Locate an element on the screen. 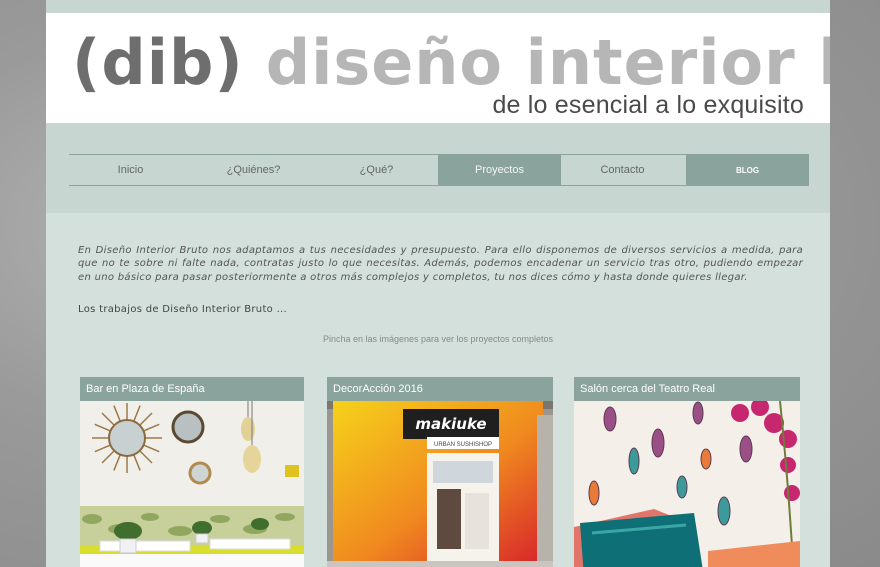 This screenshot has width=880, height=567. site-logo: (dib) diseño interior bruto is located at coordinates (451, 62).